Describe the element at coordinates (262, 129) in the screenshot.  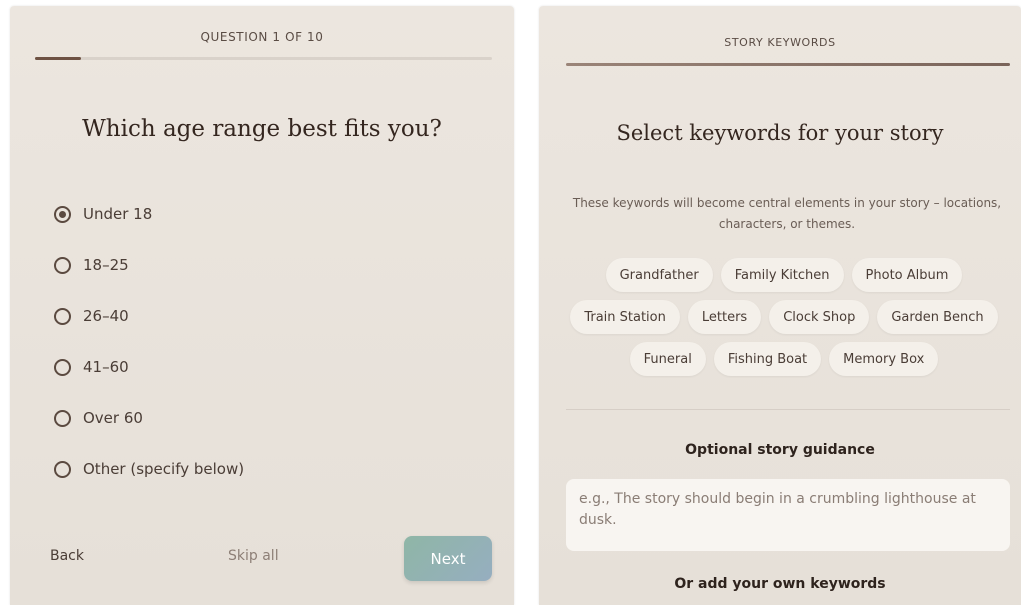
I see `question-title: Which age range best fits you?` at that location.